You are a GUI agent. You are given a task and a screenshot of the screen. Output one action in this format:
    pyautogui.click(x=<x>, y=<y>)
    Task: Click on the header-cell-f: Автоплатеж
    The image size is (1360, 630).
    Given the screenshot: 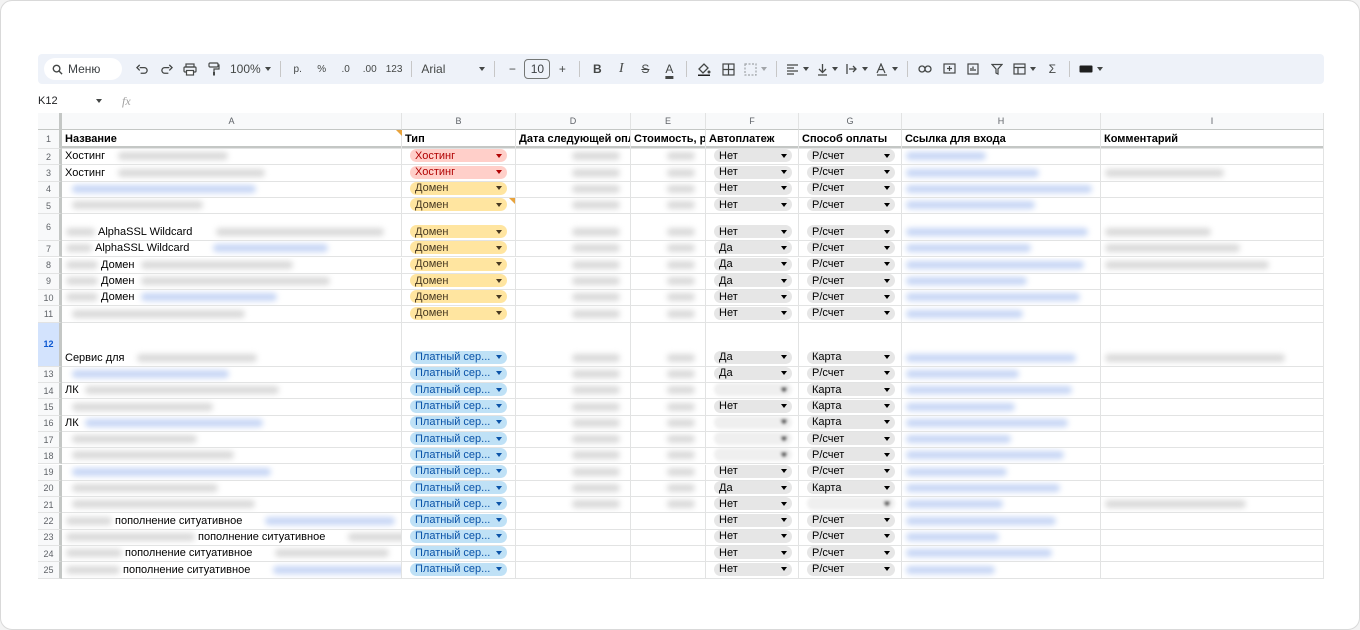 What is the action you would take?
    pyautogui.click(x=752, y=139)
    